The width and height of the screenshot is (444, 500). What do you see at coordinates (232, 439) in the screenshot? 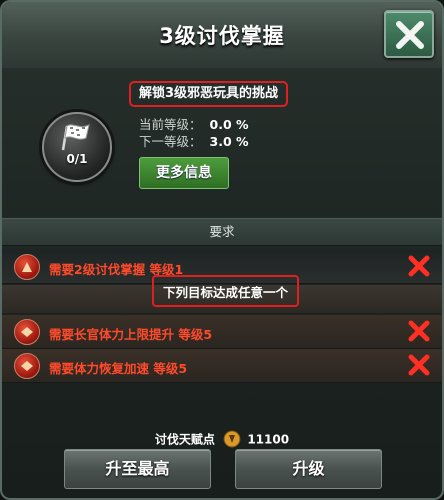
I see `talent-point-icon` at bounding box center [232, 439].